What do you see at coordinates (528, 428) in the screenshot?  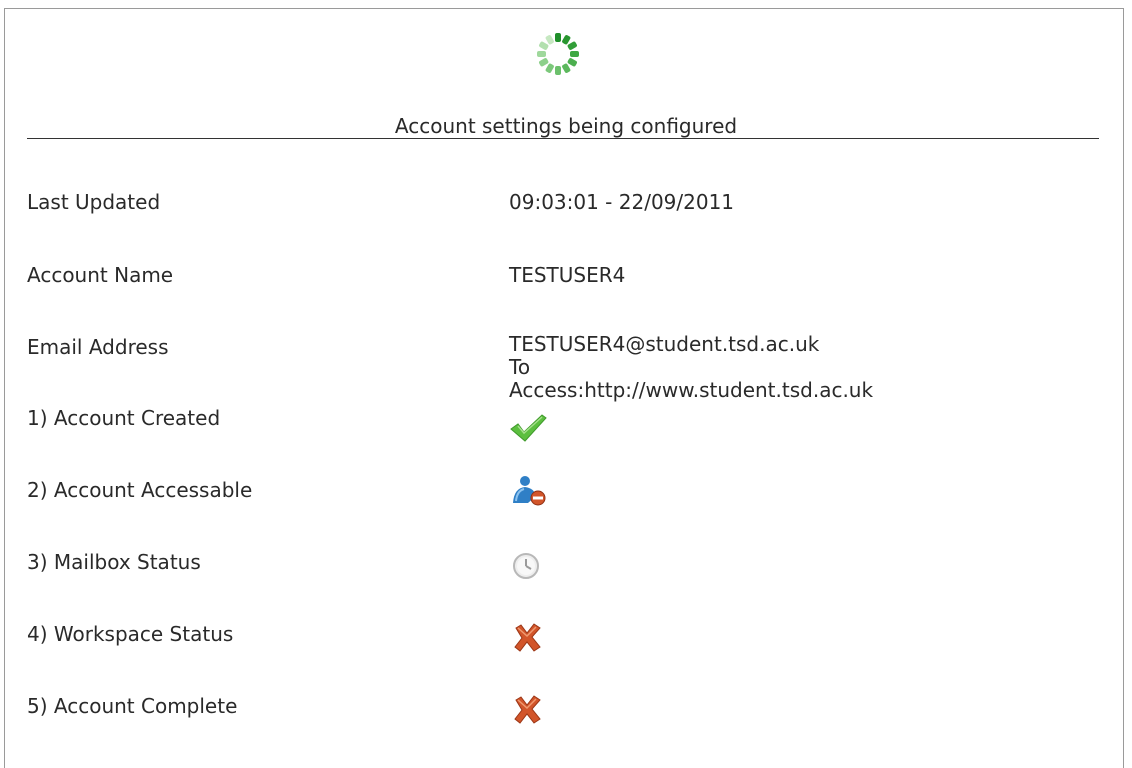 I see `check-icon` at bounding box center [528, 428].